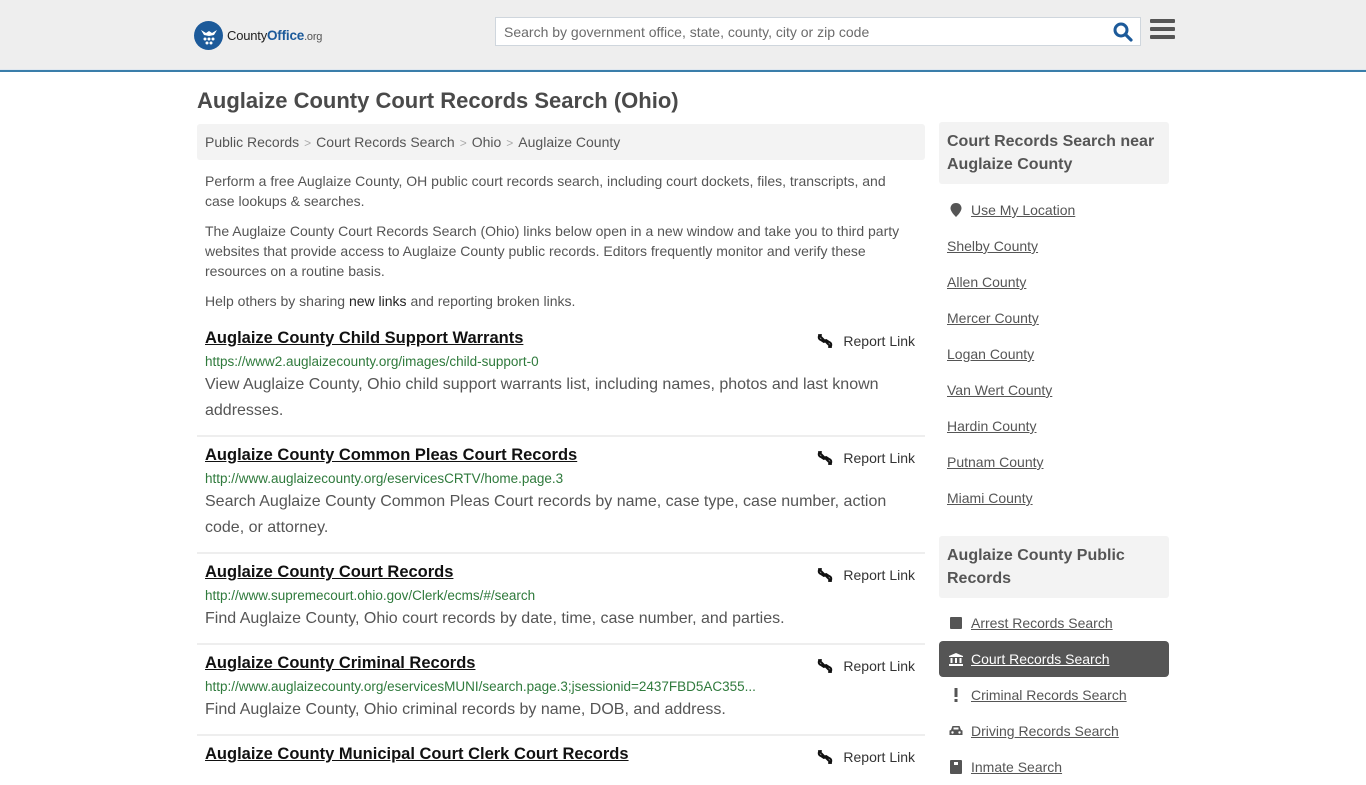 This screenshot has width=1366, height=785. Describe the element at coordinates (491, 301) in the screenshot. I see `intro-p3-text: and reporting broken links.` at that location.